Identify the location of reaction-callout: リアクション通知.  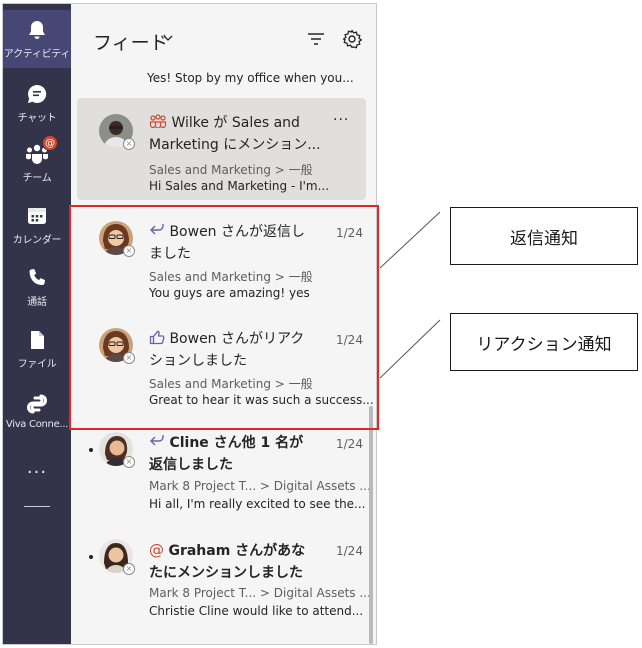
(544, 342).